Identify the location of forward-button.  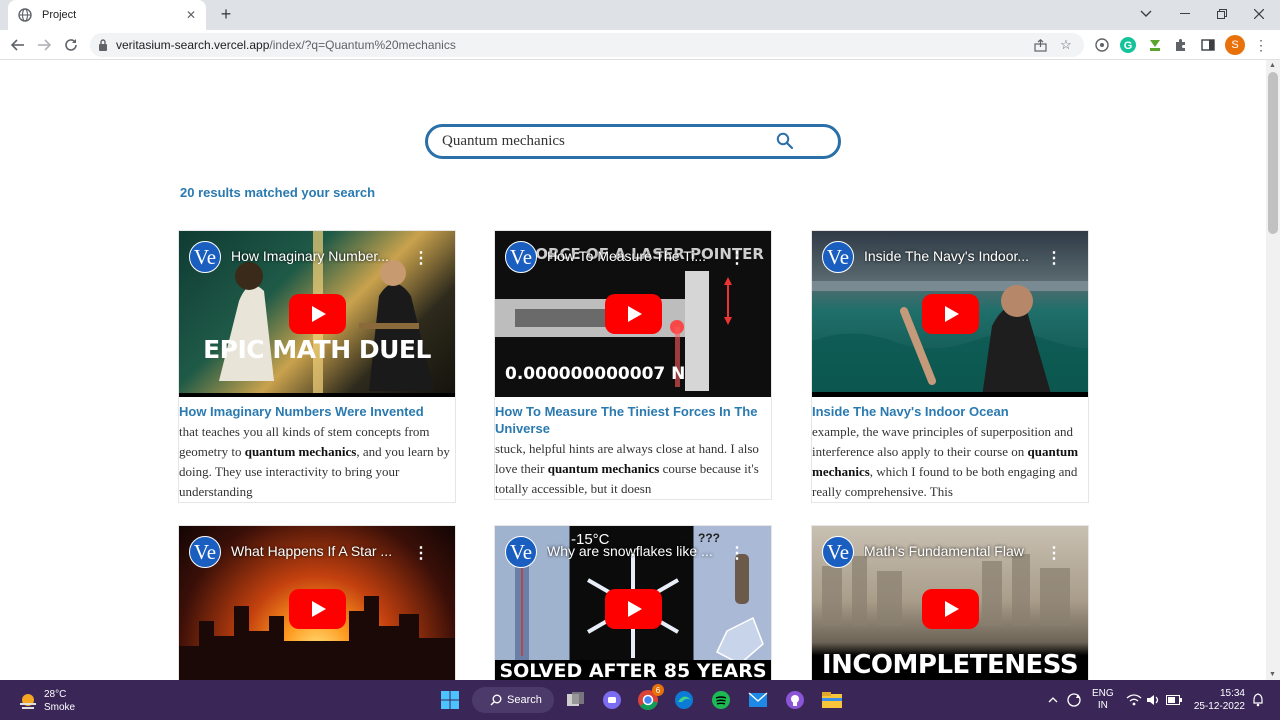
(44, 45).